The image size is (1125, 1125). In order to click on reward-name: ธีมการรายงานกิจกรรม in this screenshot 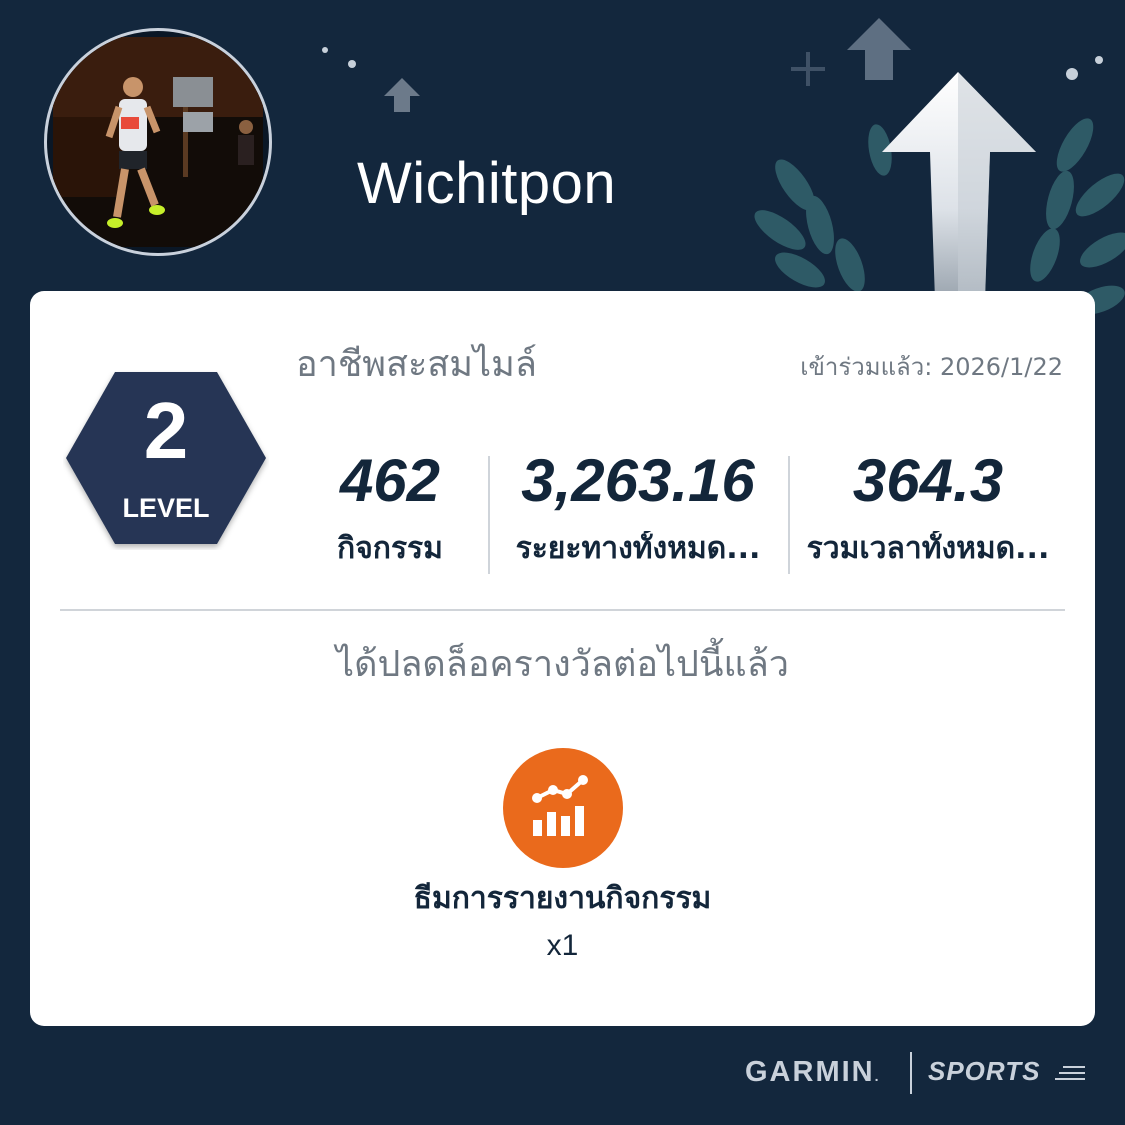, I will do `click(562, 898)`.